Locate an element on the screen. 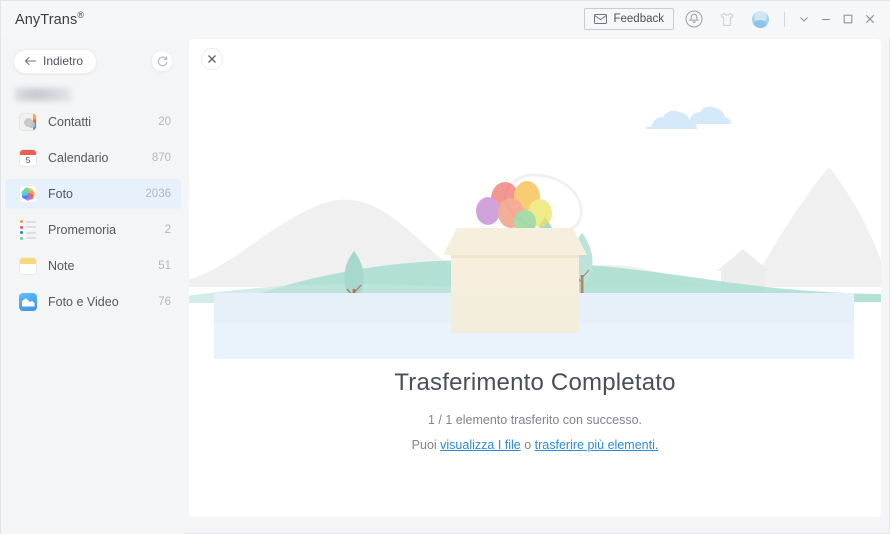  title-bar: AnyTrans® Feedback is located at coordinates (445, 19).